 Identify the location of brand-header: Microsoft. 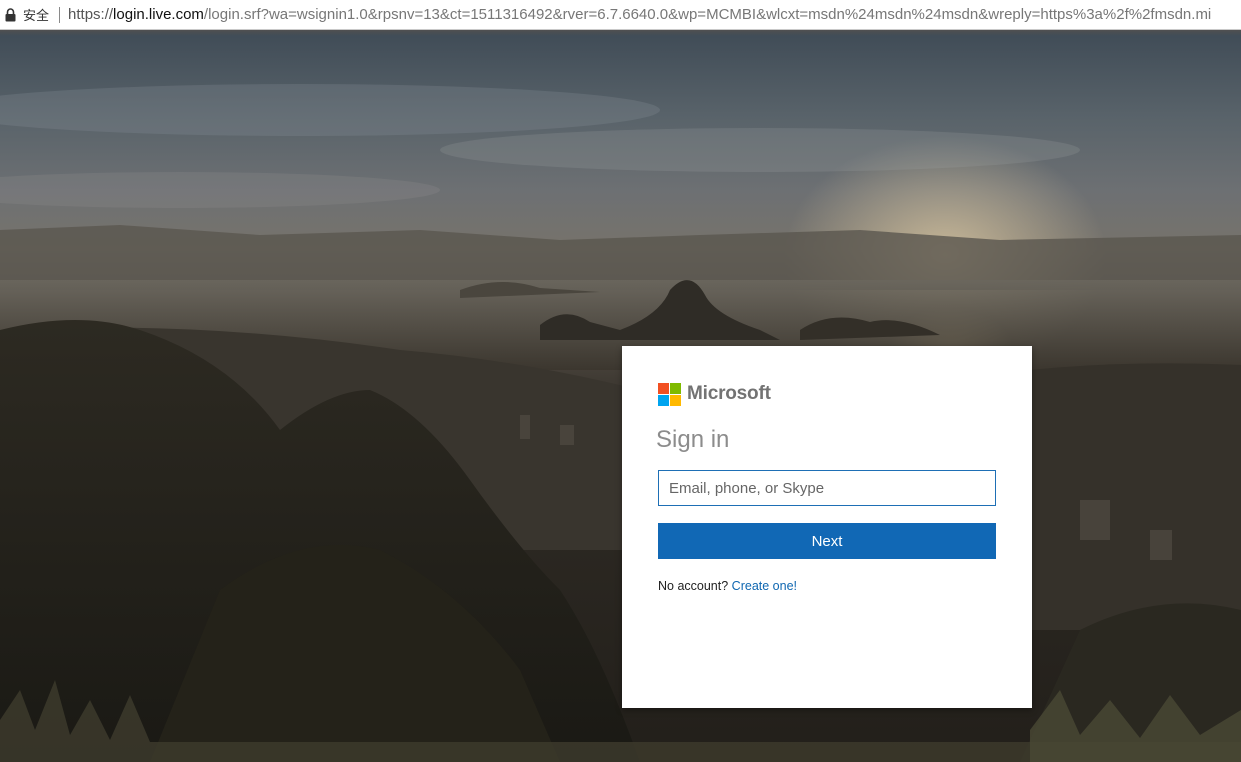
(827, 394).